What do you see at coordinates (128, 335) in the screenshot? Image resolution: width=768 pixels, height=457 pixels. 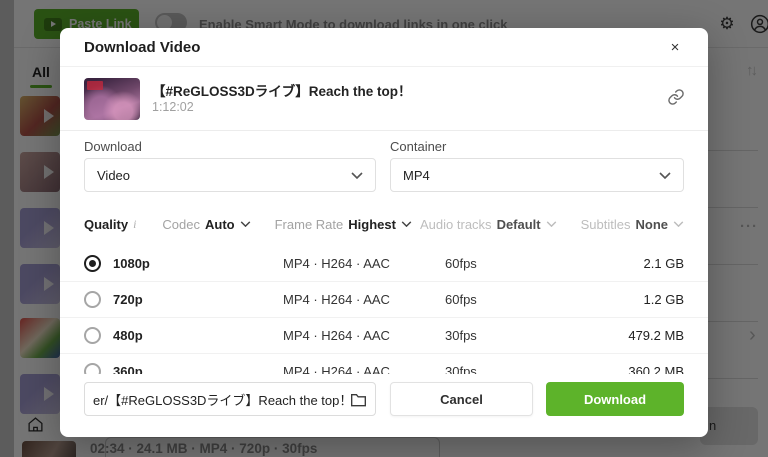 I see `quality-resolution: 480p` at bounding box center [128, 335].